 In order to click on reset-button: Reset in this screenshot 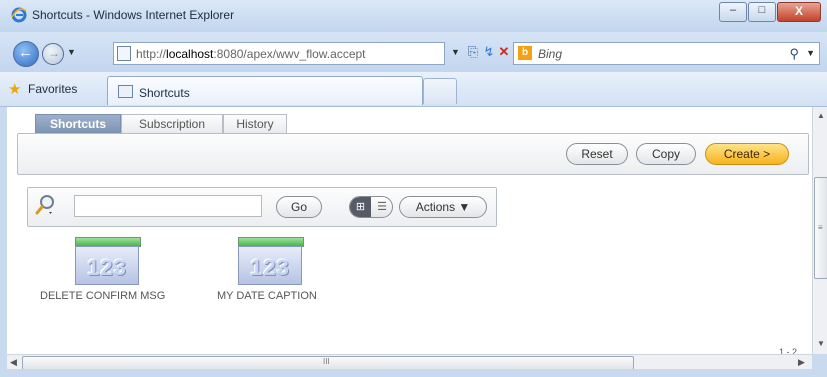, I will do `click(597, 154)`.